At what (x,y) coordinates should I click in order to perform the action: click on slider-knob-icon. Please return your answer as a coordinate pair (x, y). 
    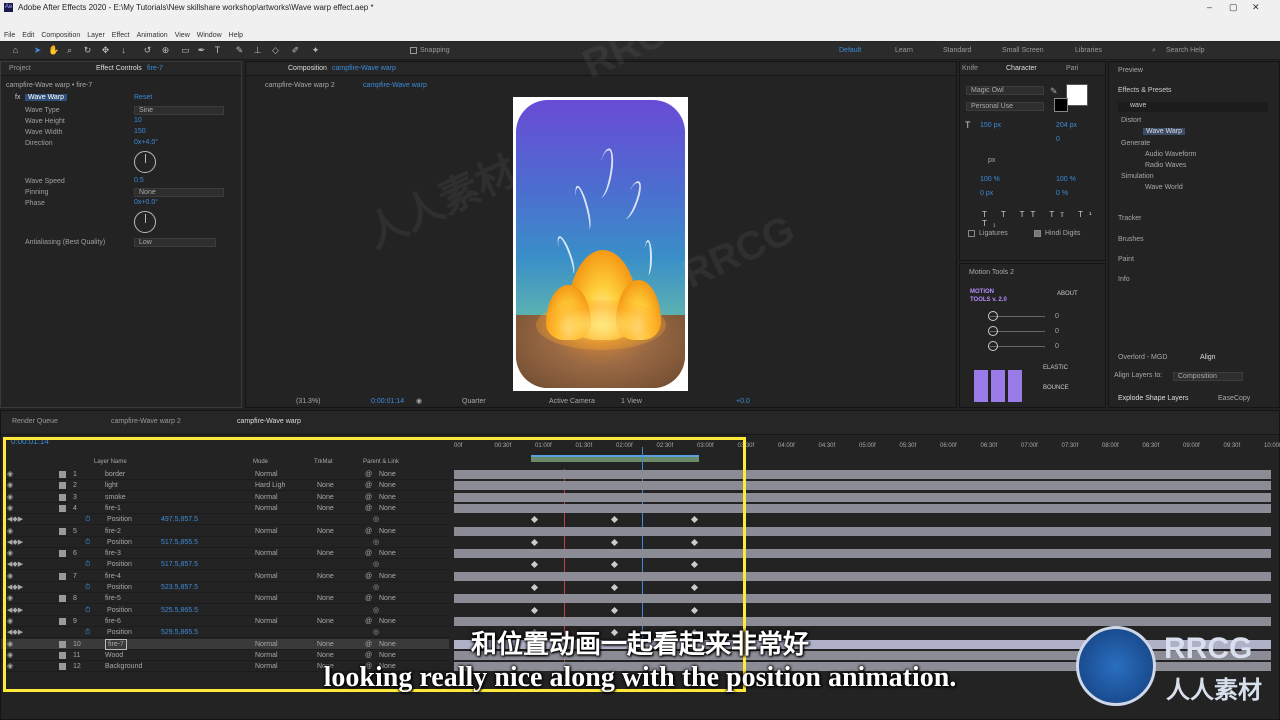
    Looking at the image, I should click on (993, 316).